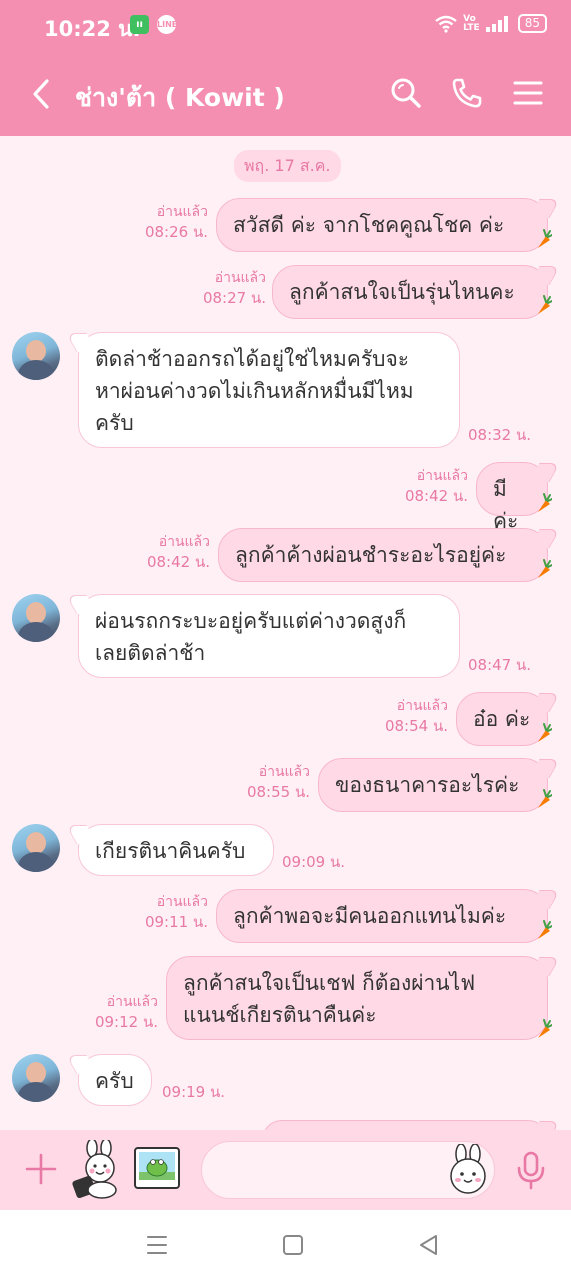 This screenshot has height=1280, width=571. I want to click on message-time: 08:55 น., so click(278, 792).